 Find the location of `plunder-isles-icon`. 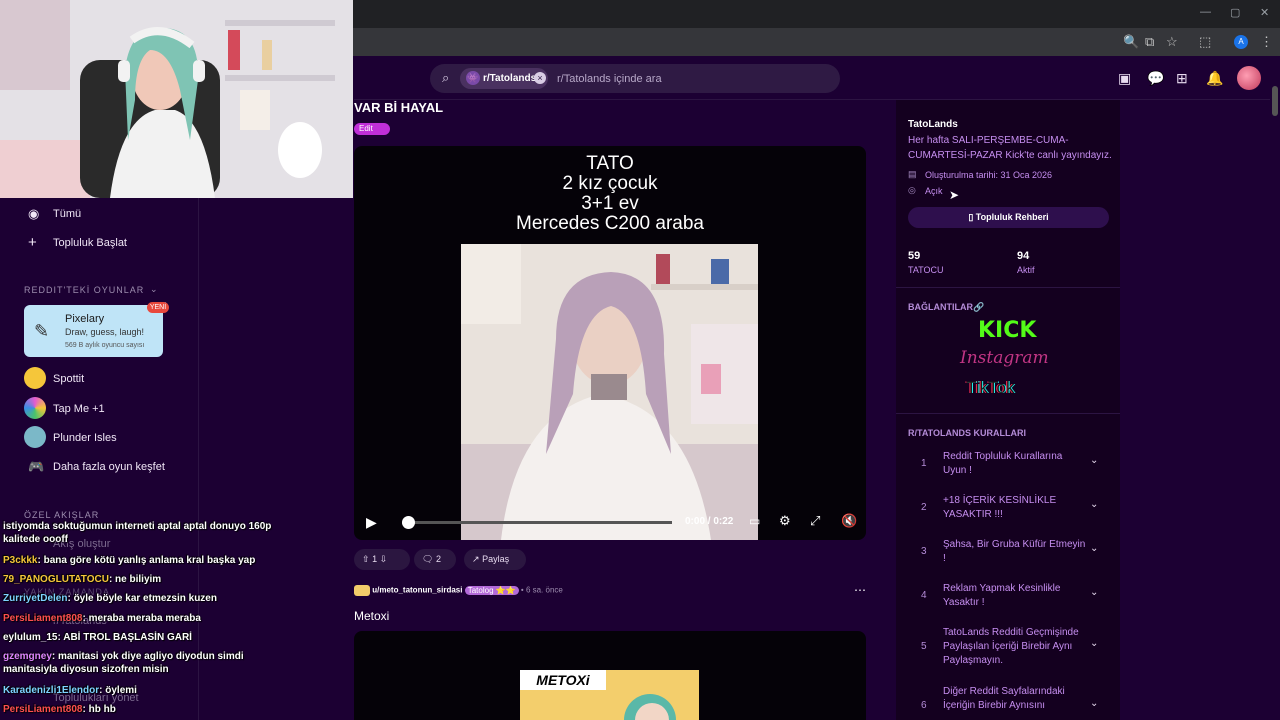

plunder-isles-icon is located at coordinates (35, 437).